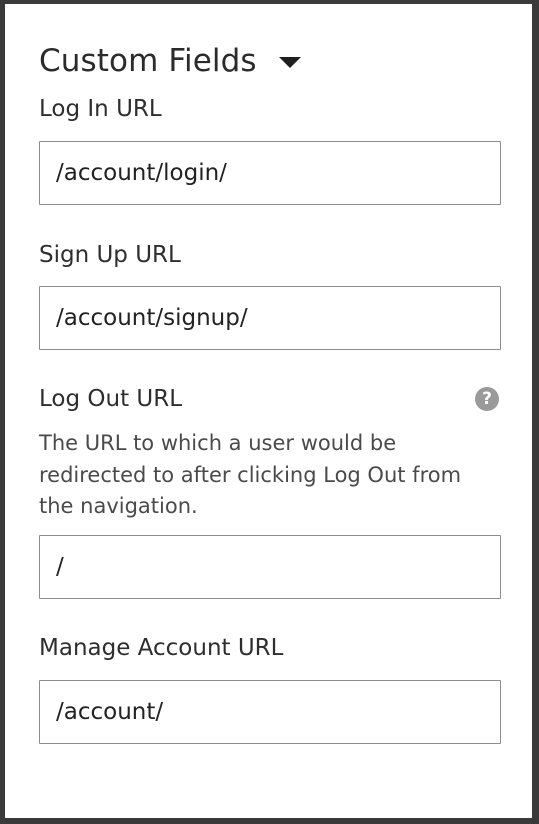 This screenshot has height=824, width=539. I want to click on manage-account-url-field-group: Manage Account URL, so click(270, 688).